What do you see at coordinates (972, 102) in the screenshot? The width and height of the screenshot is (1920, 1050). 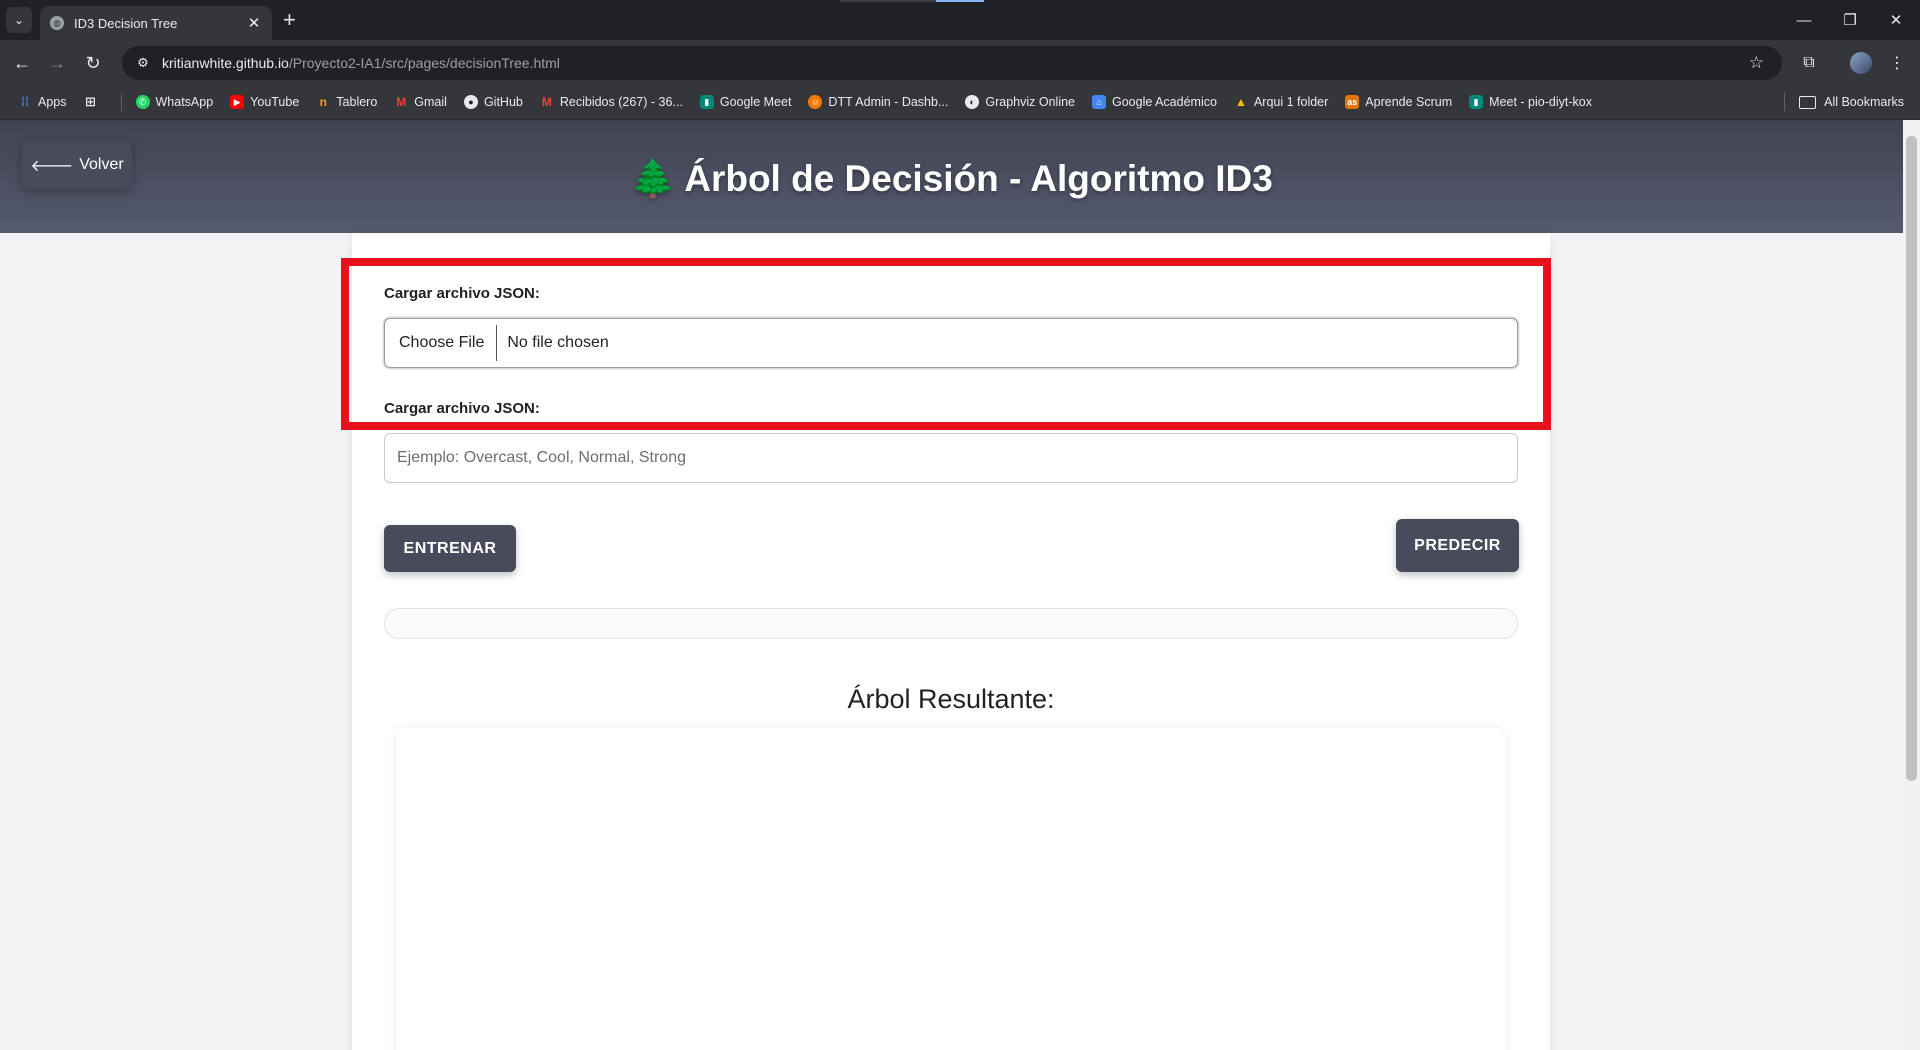 I see `graphviz-icon: ◐` at bounding box center [972, 102].